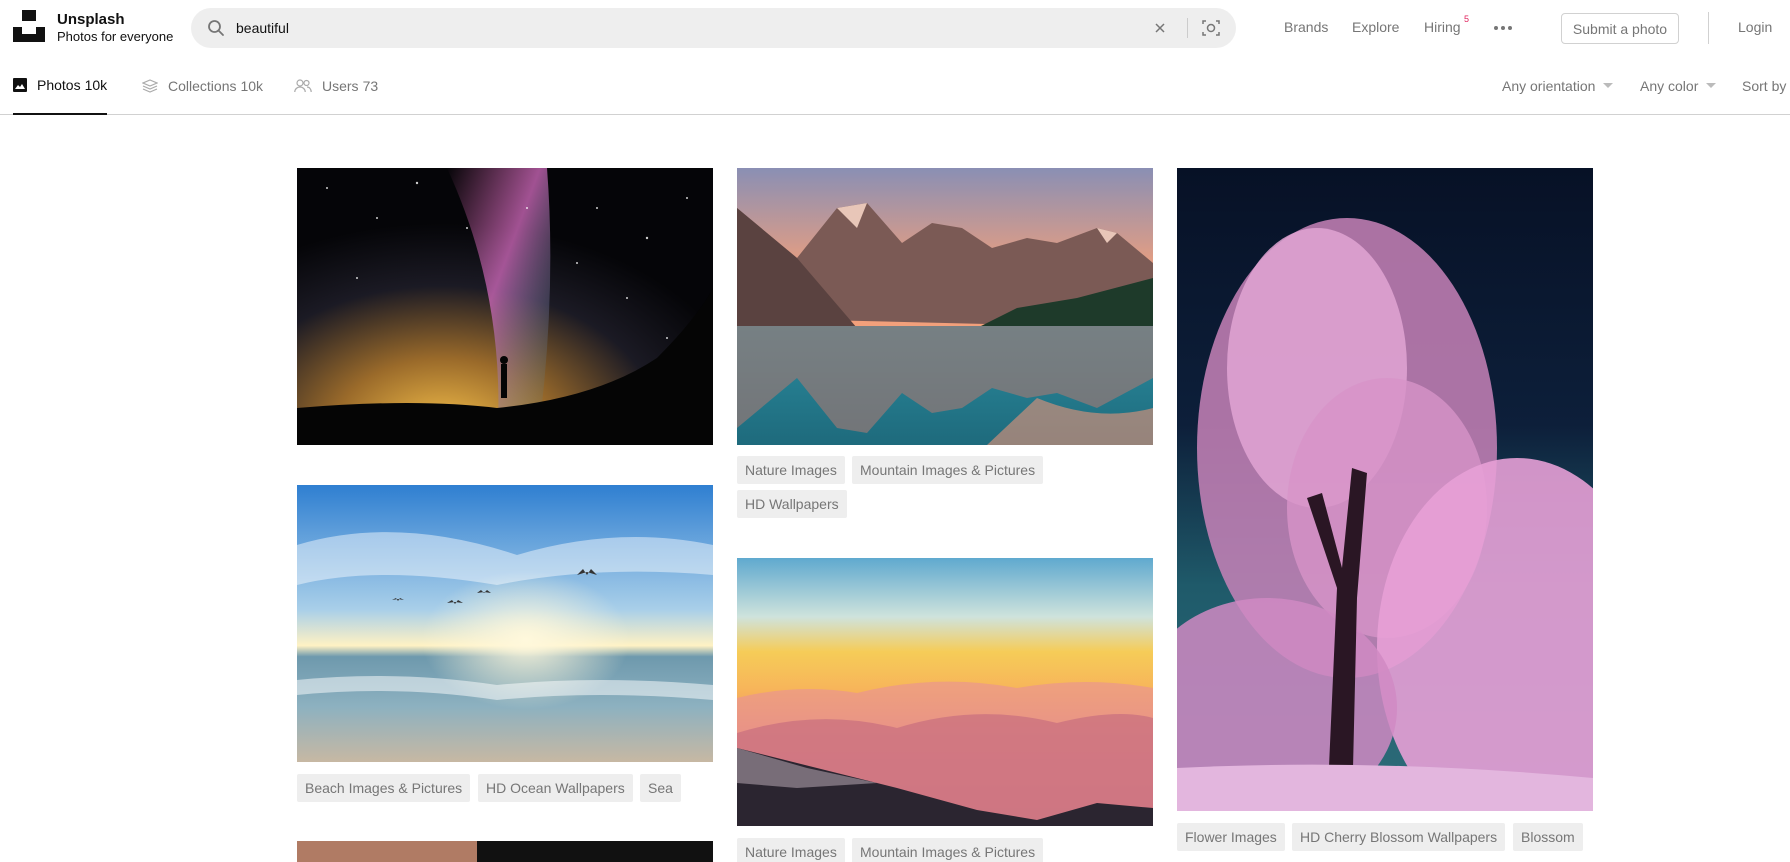 This screenshot has width=1790, height=862. I want to click on orientation-filter: Any orientation, so click(1558, 85).